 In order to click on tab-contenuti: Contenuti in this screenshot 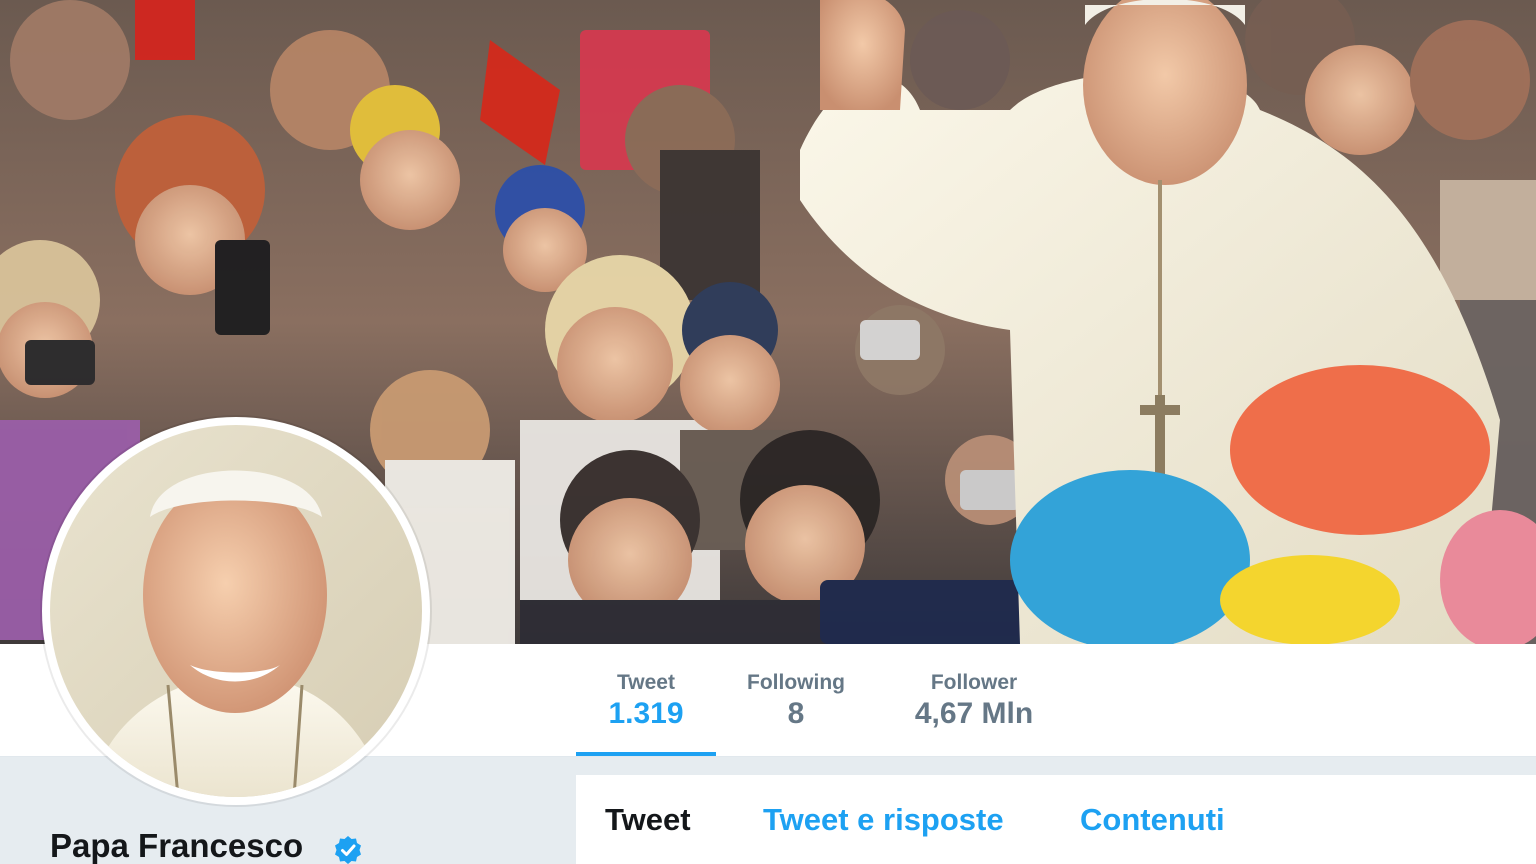, I will do `click(1152, 820)`.